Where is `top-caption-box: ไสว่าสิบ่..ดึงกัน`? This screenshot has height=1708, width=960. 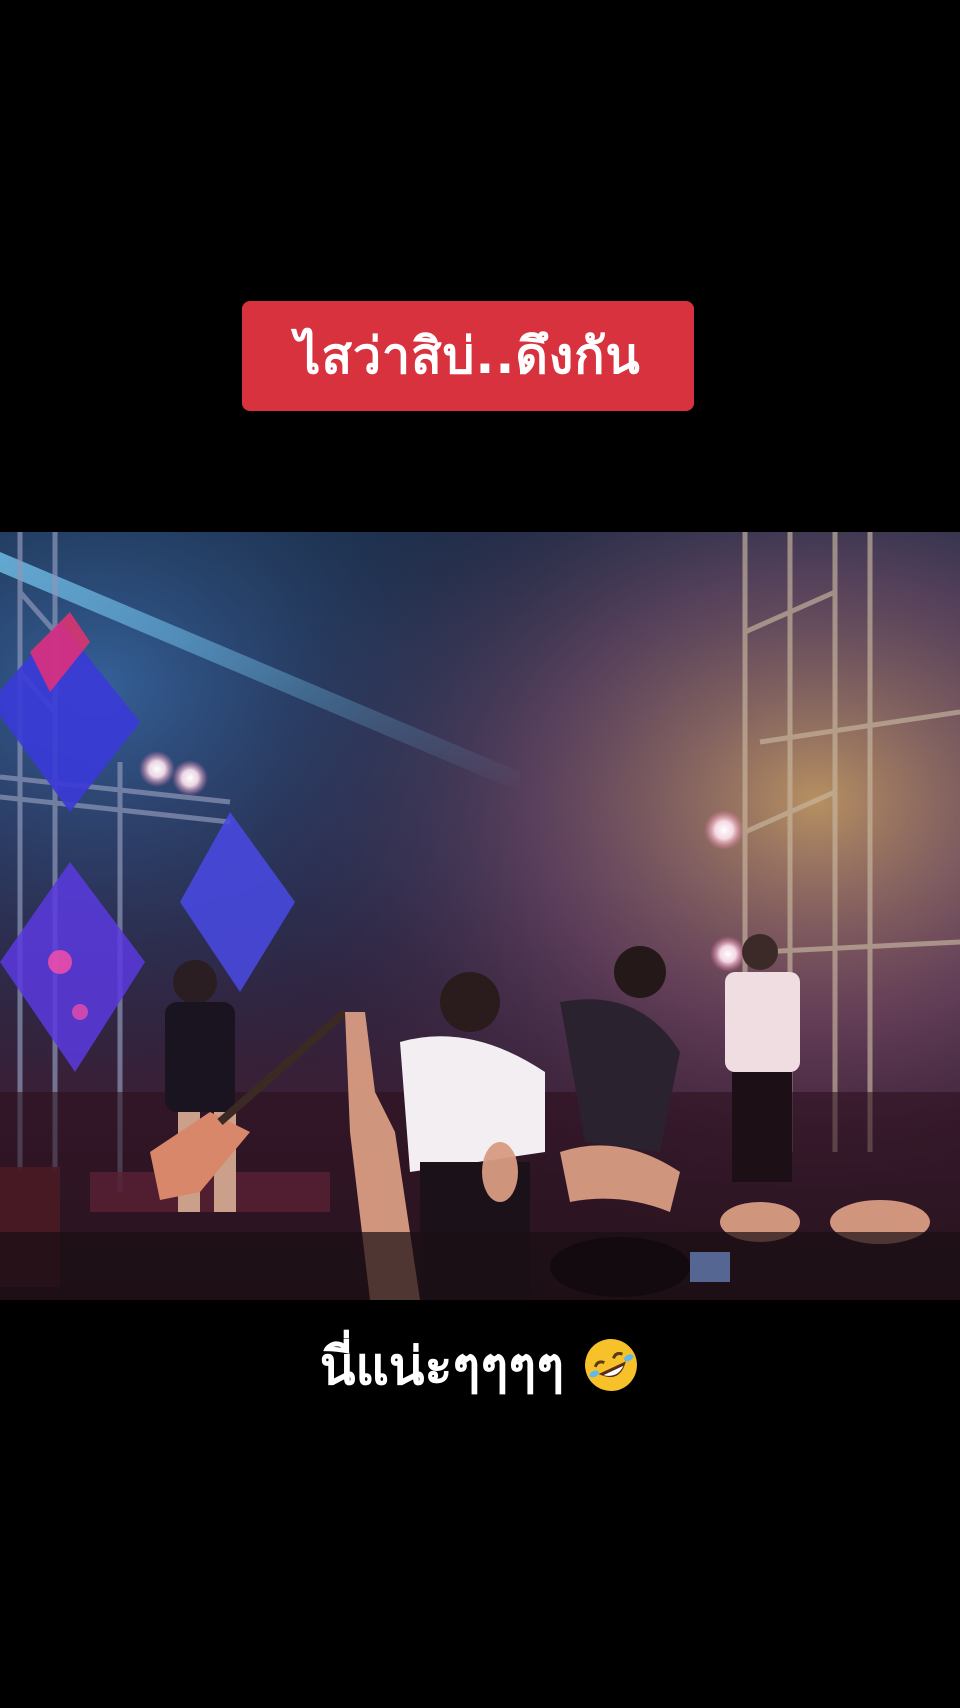
top-caption-box: ไสว่าสิบ่..ดึงกัน is located at coordinates (468, 356).